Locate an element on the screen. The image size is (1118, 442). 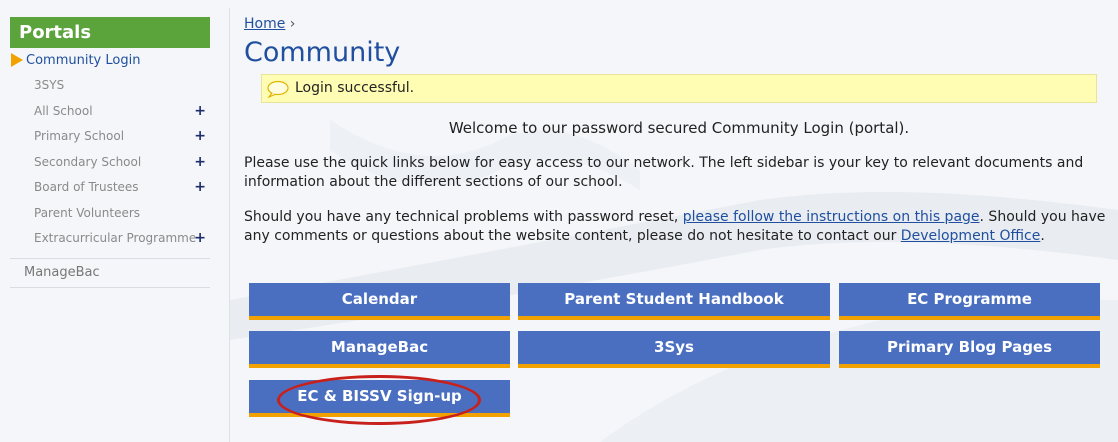
sidebar-item-label: Parent Volunteers is located at coordinates (87, 212).